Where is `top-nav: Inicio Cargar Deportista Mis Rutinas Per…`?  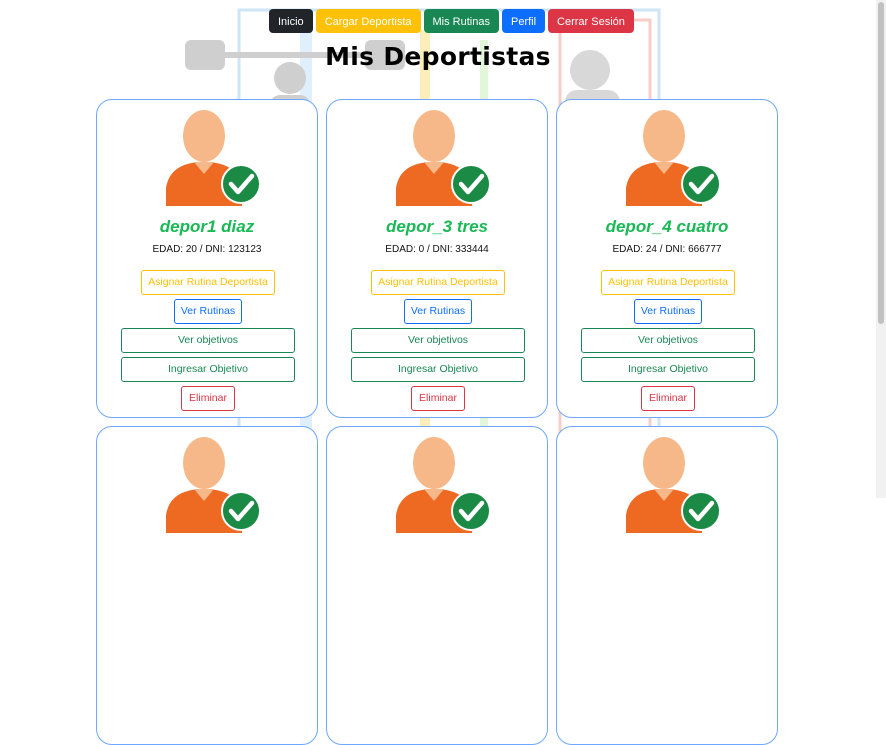
top-nav: Inicio Cargar Deportista Mis Rutinas Per… is located at coordinates (451, 21).